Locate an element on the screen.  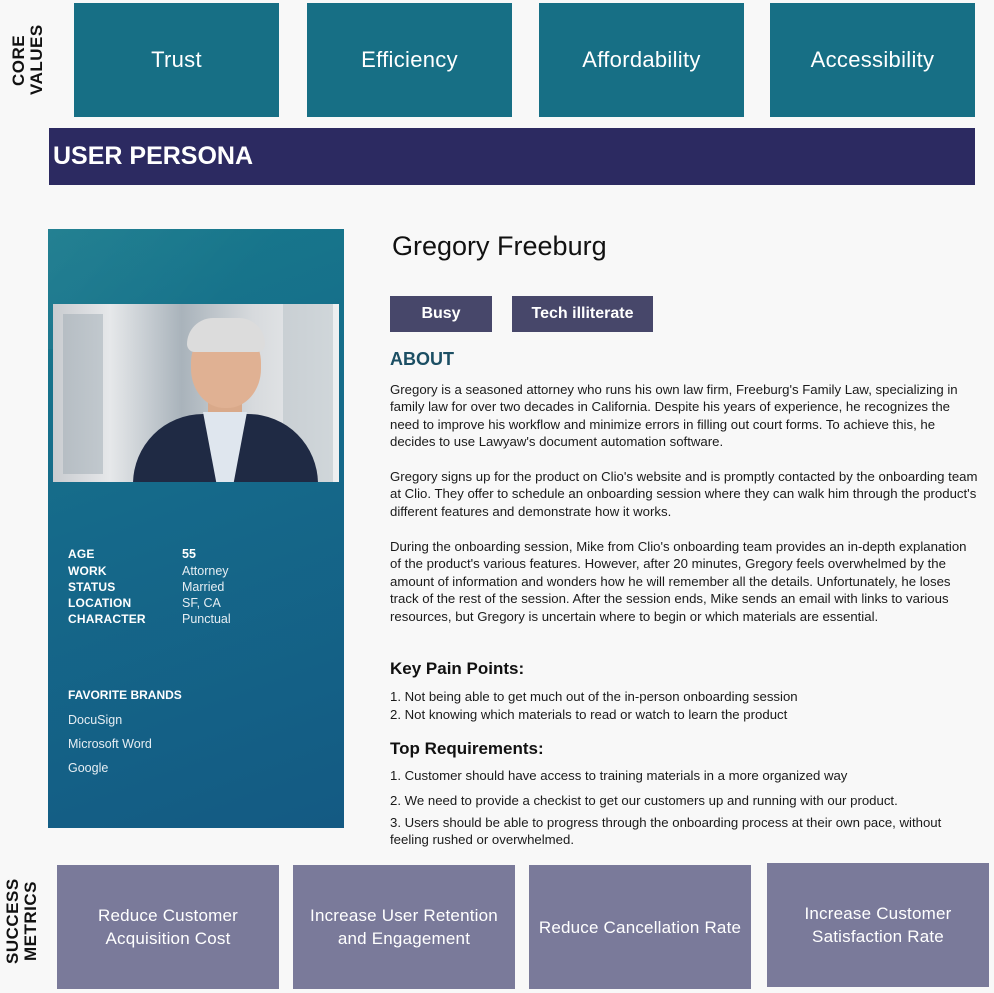
favorite-brands-title: FAVORITE BRANDS is located at coordinates (125, 695).